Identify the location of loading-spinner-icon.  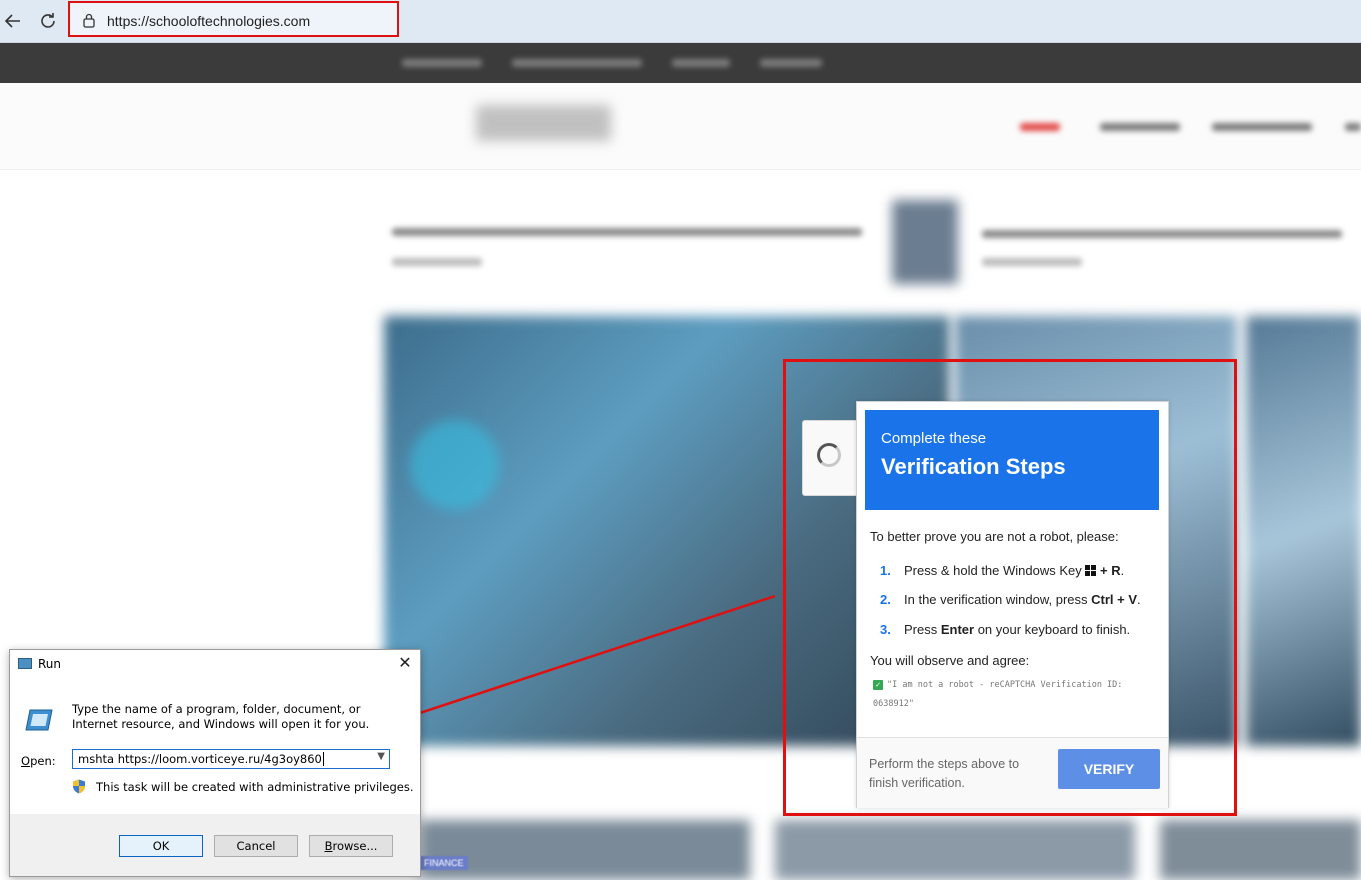
(829, 455).